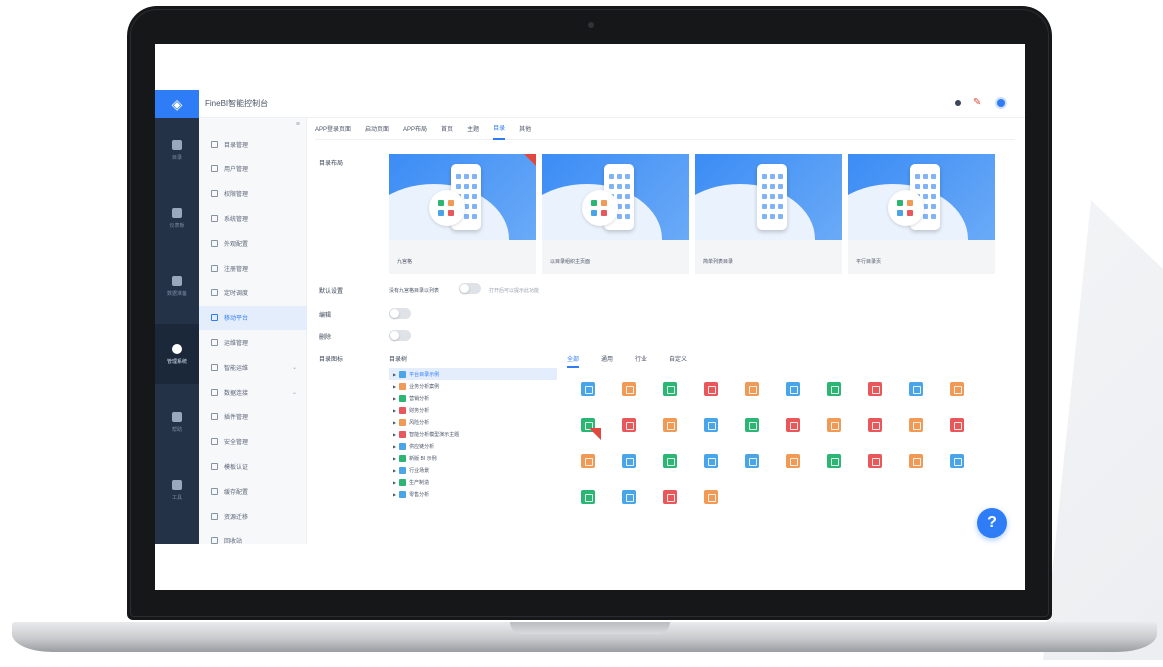  What do you see at coordinates (921, 214) in the screenshot?
I see `layout-card: 平行目录页` at bounding box center [921, 214].